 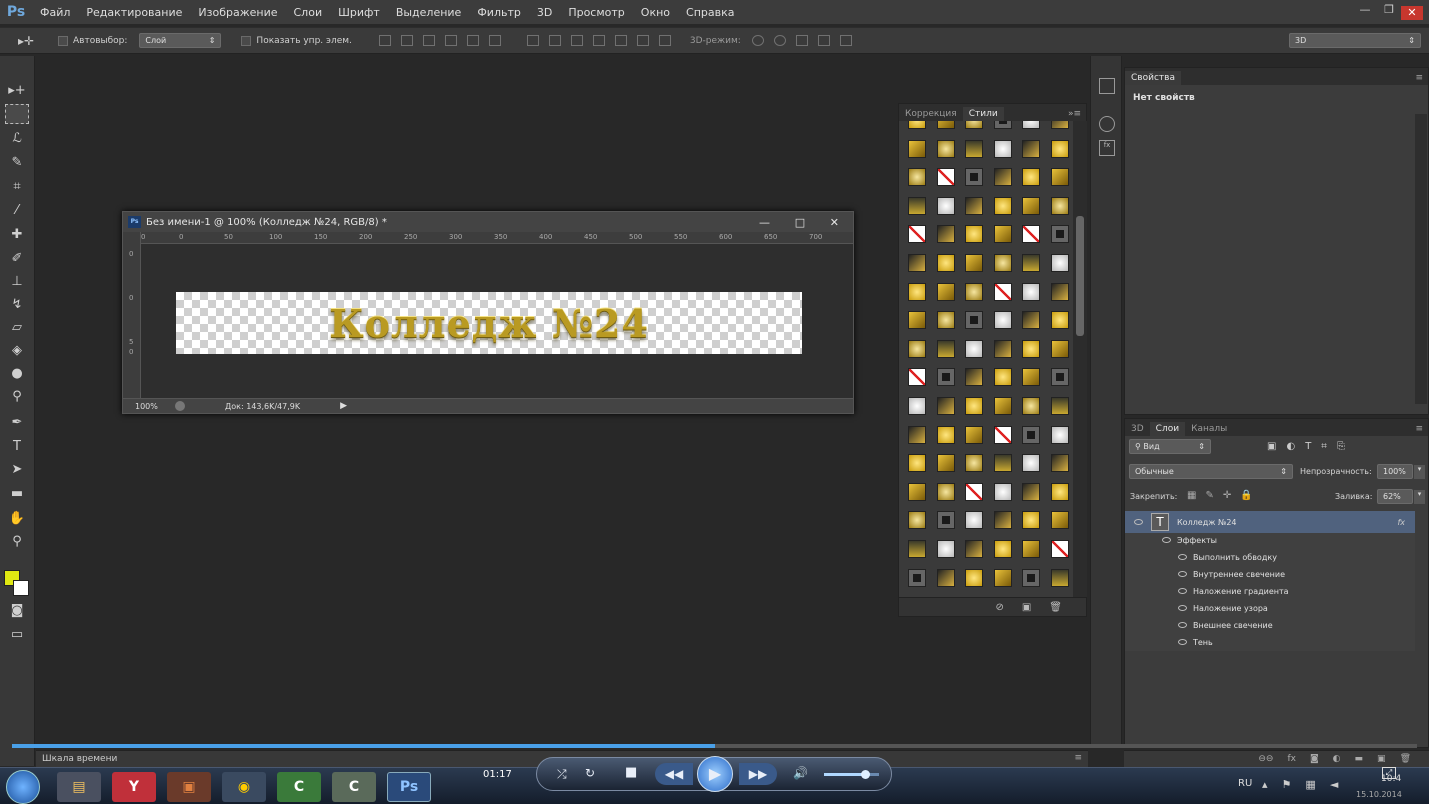 What do you see at coordinates (655, 12) in the screenshot?
I see `menu-window: Окно` at bounding box center [655, 12].